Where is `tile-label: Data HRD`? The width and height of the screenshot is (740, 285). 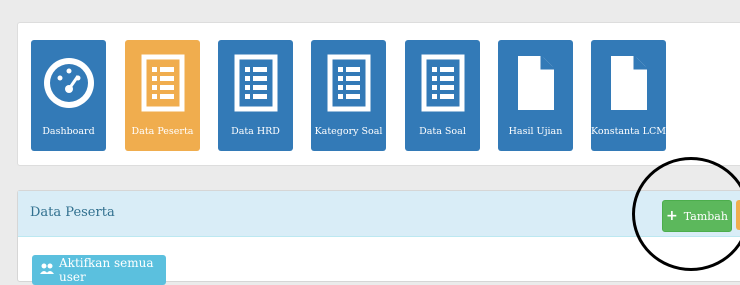
tile-label: Data HRD is located at coordinates (255, 131).